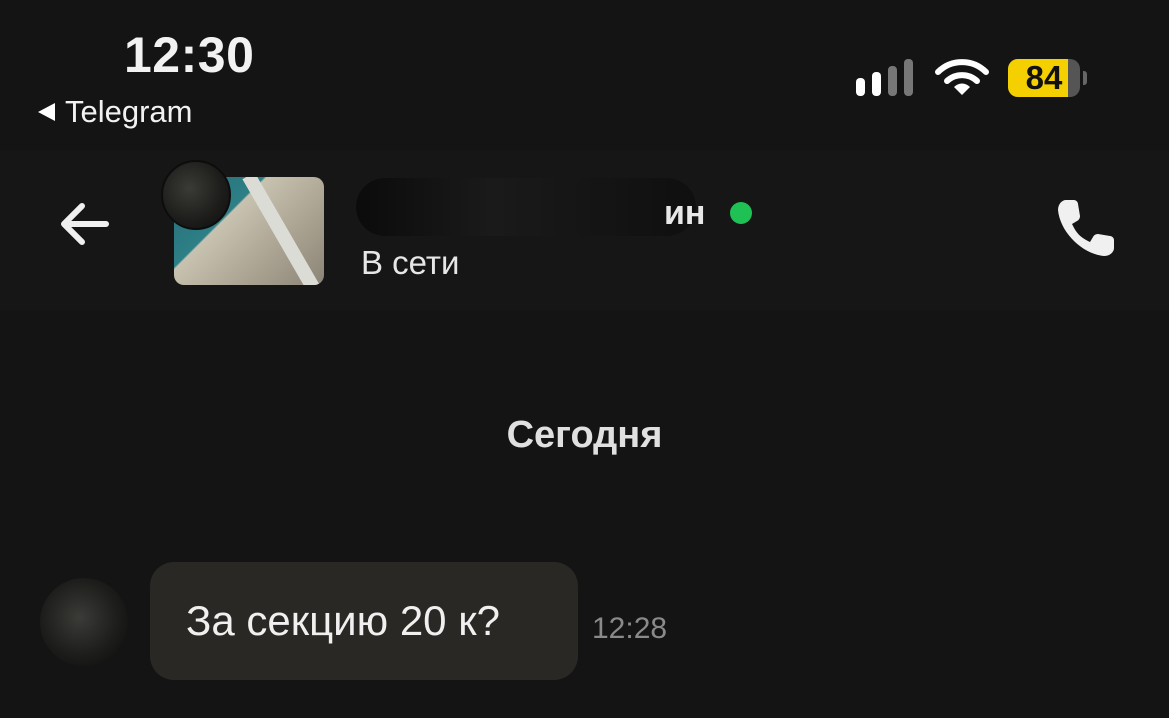  Describe the element at coordinates (1044, 77) in the screenshot. I see `battery-level: 84` at that location.